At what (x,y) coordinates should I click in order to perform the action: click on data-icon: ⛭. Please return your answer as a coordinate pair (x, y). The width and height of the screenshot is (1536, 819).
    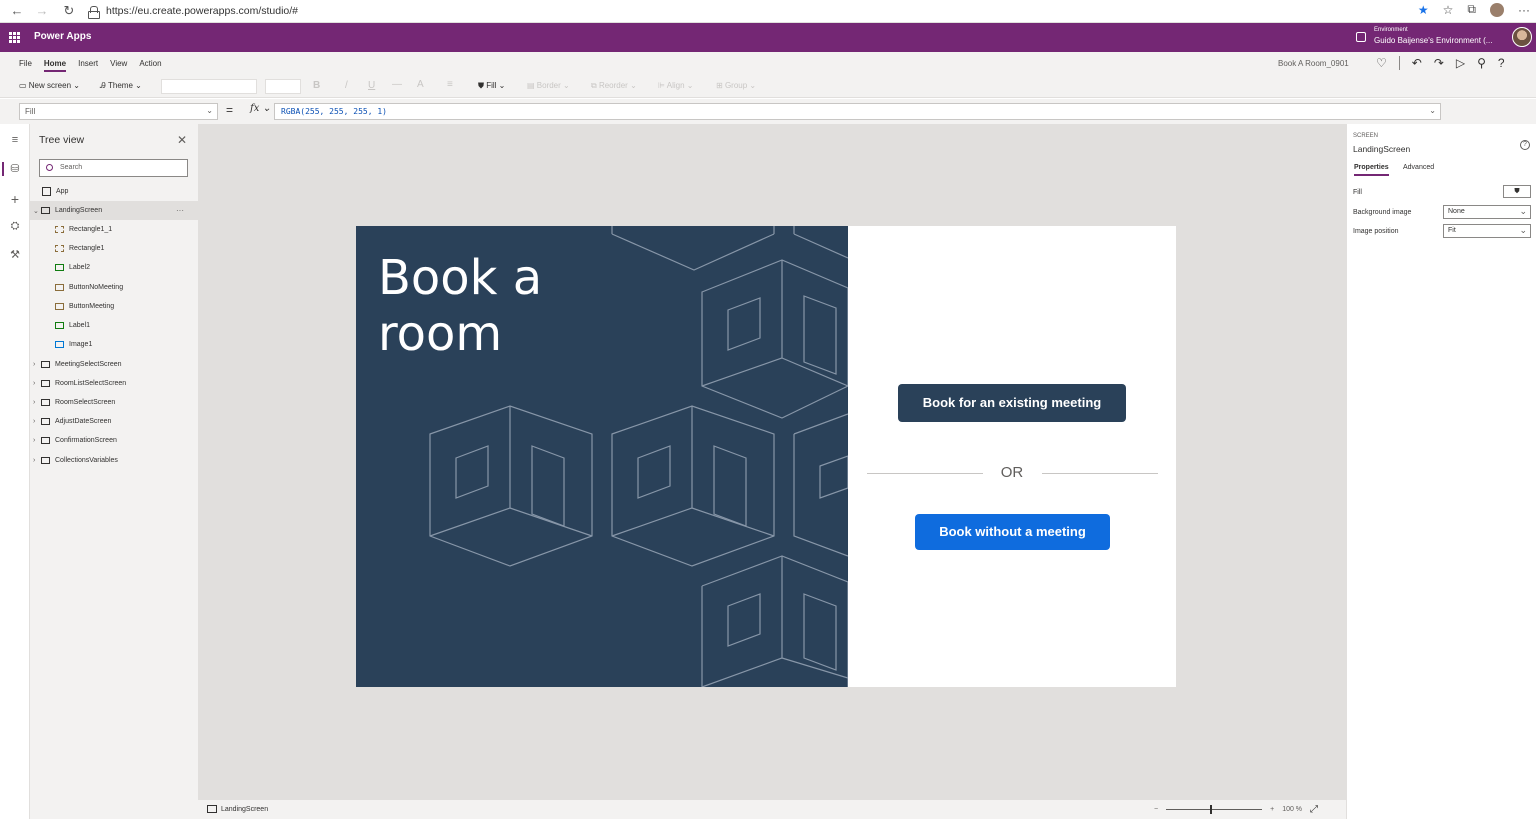
    Looking at the image, I should click on (15, 227).